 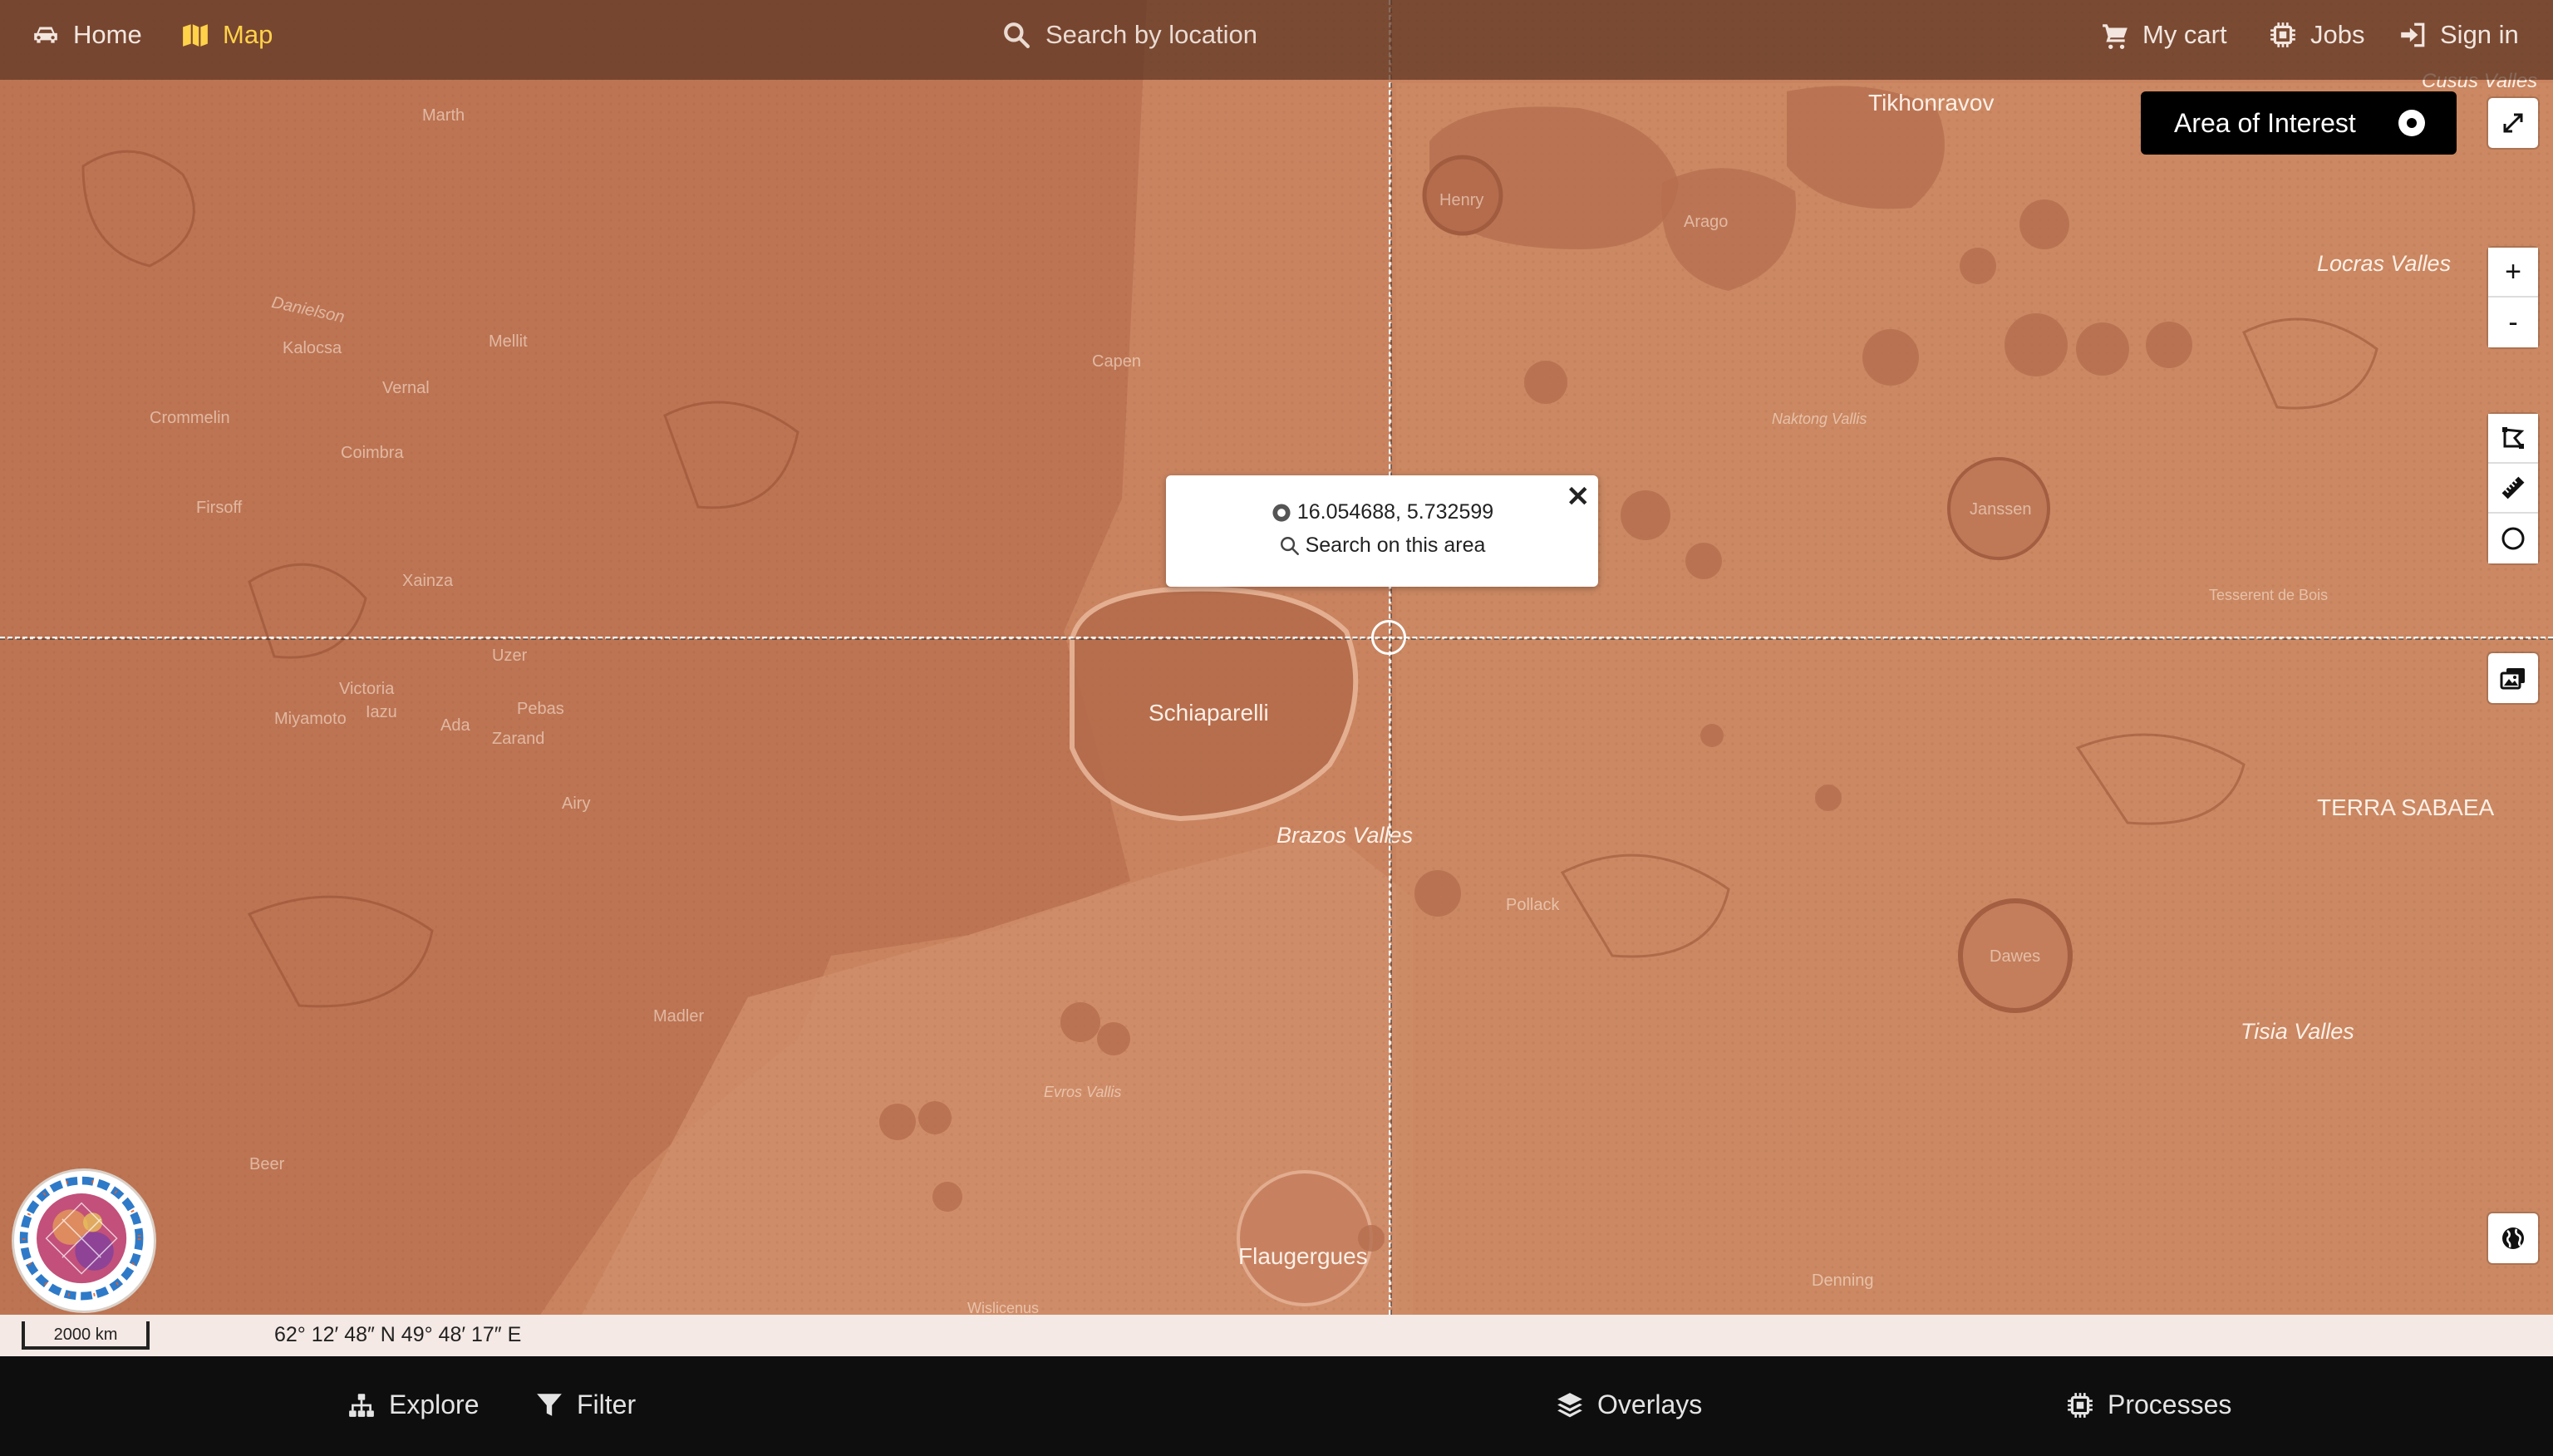 I want to click on zoom-in-button: +, so click(x=2513, y=273).